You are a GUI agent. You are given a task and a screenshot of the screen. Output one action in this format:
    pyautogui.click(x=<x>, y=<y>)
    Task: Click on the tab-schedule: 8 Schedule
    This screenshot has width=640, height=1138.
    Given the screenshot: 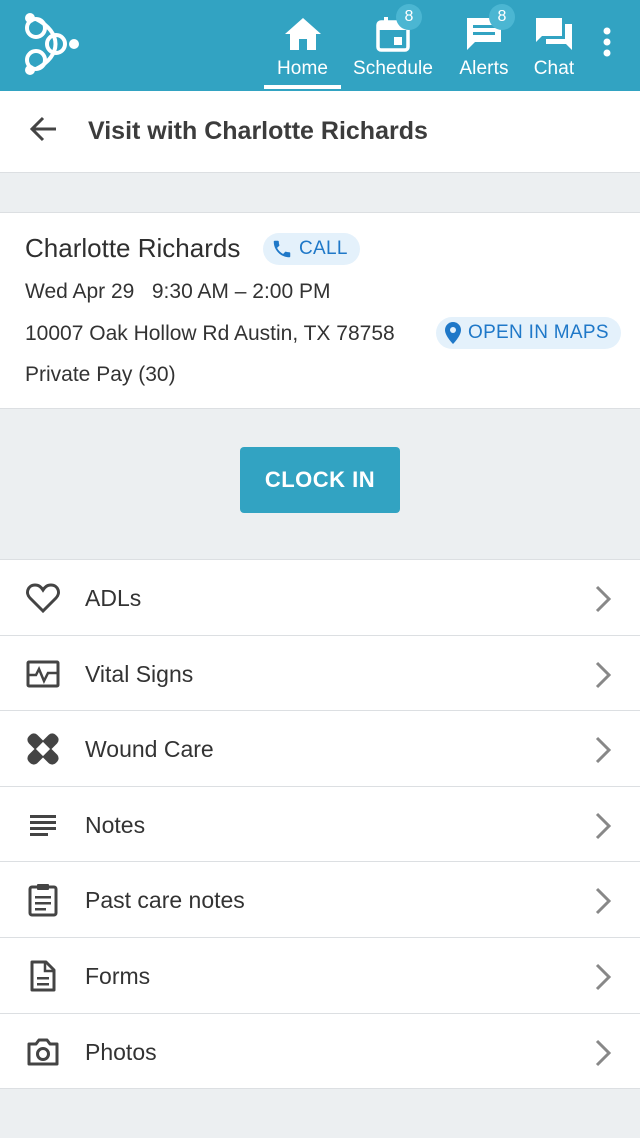 What is the action you would take?
    pyautogui.click(x=393, y=45)
    